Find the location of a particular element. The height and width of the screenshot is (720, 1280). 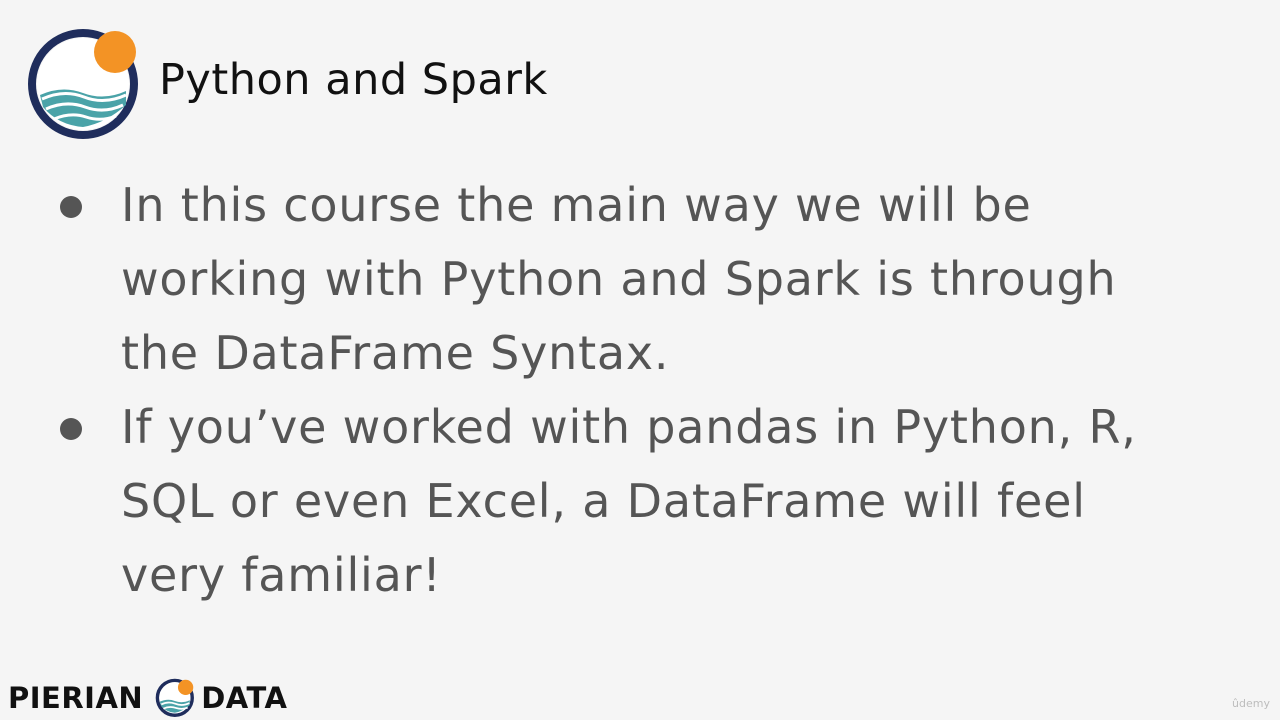

slide-title: Python and Spark is located at coordinates (353, 80).